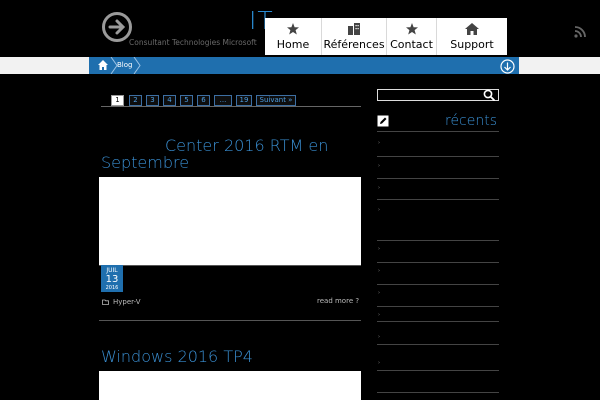  Describe the element at coordinates (124, 65) in the screenshot. I see `breadcrumb-current: Blog` at that location.